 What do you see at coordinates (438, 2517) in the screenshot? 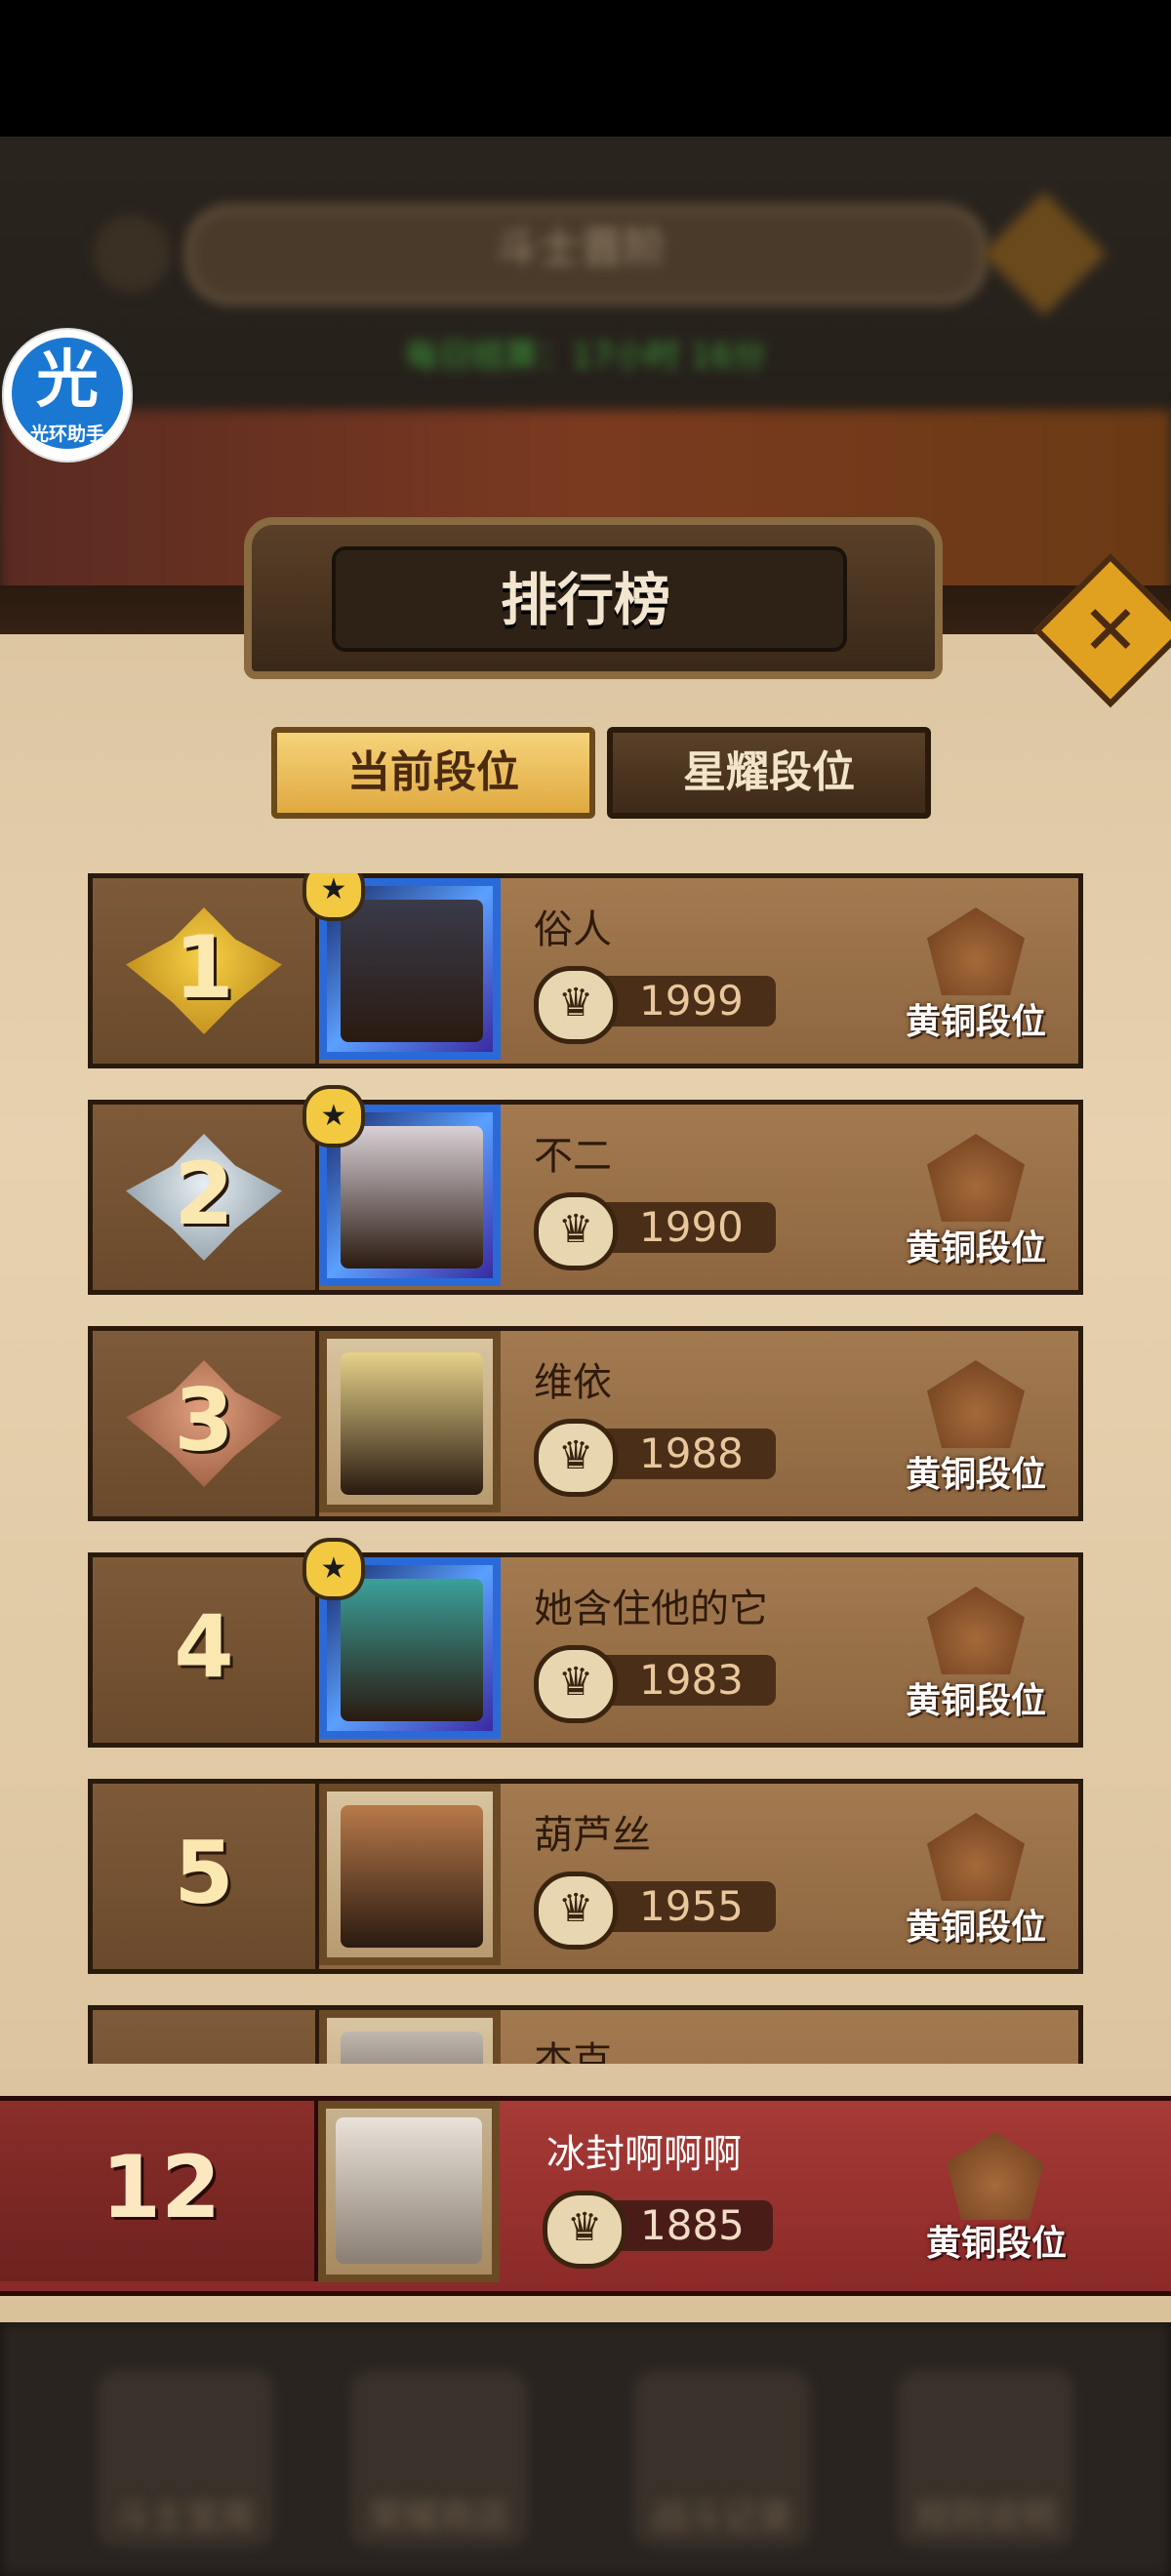
I see `nav-label-shop: 荣耀商店` at bounding box center [438, 2517].